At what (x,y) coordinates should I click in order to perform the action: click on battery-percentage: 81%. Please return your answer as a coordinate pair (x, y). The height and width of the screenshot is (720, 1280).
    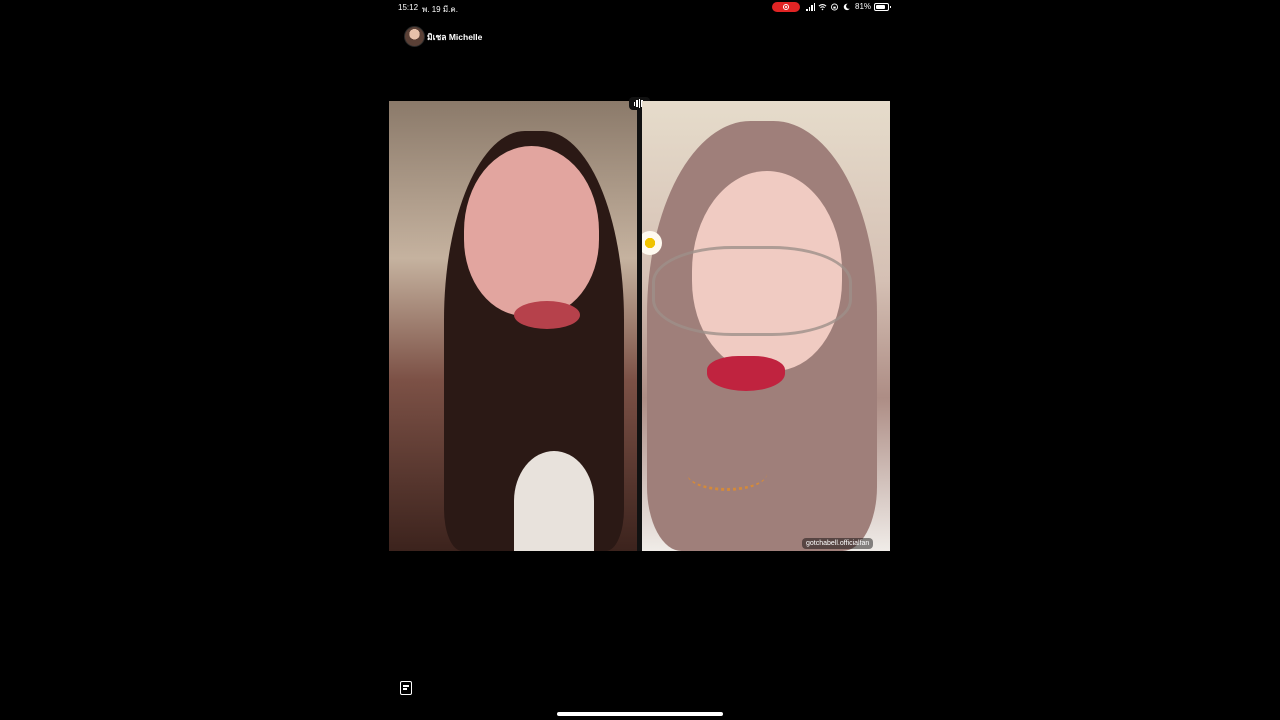
    Looking at the image, I should click on (863, 6).